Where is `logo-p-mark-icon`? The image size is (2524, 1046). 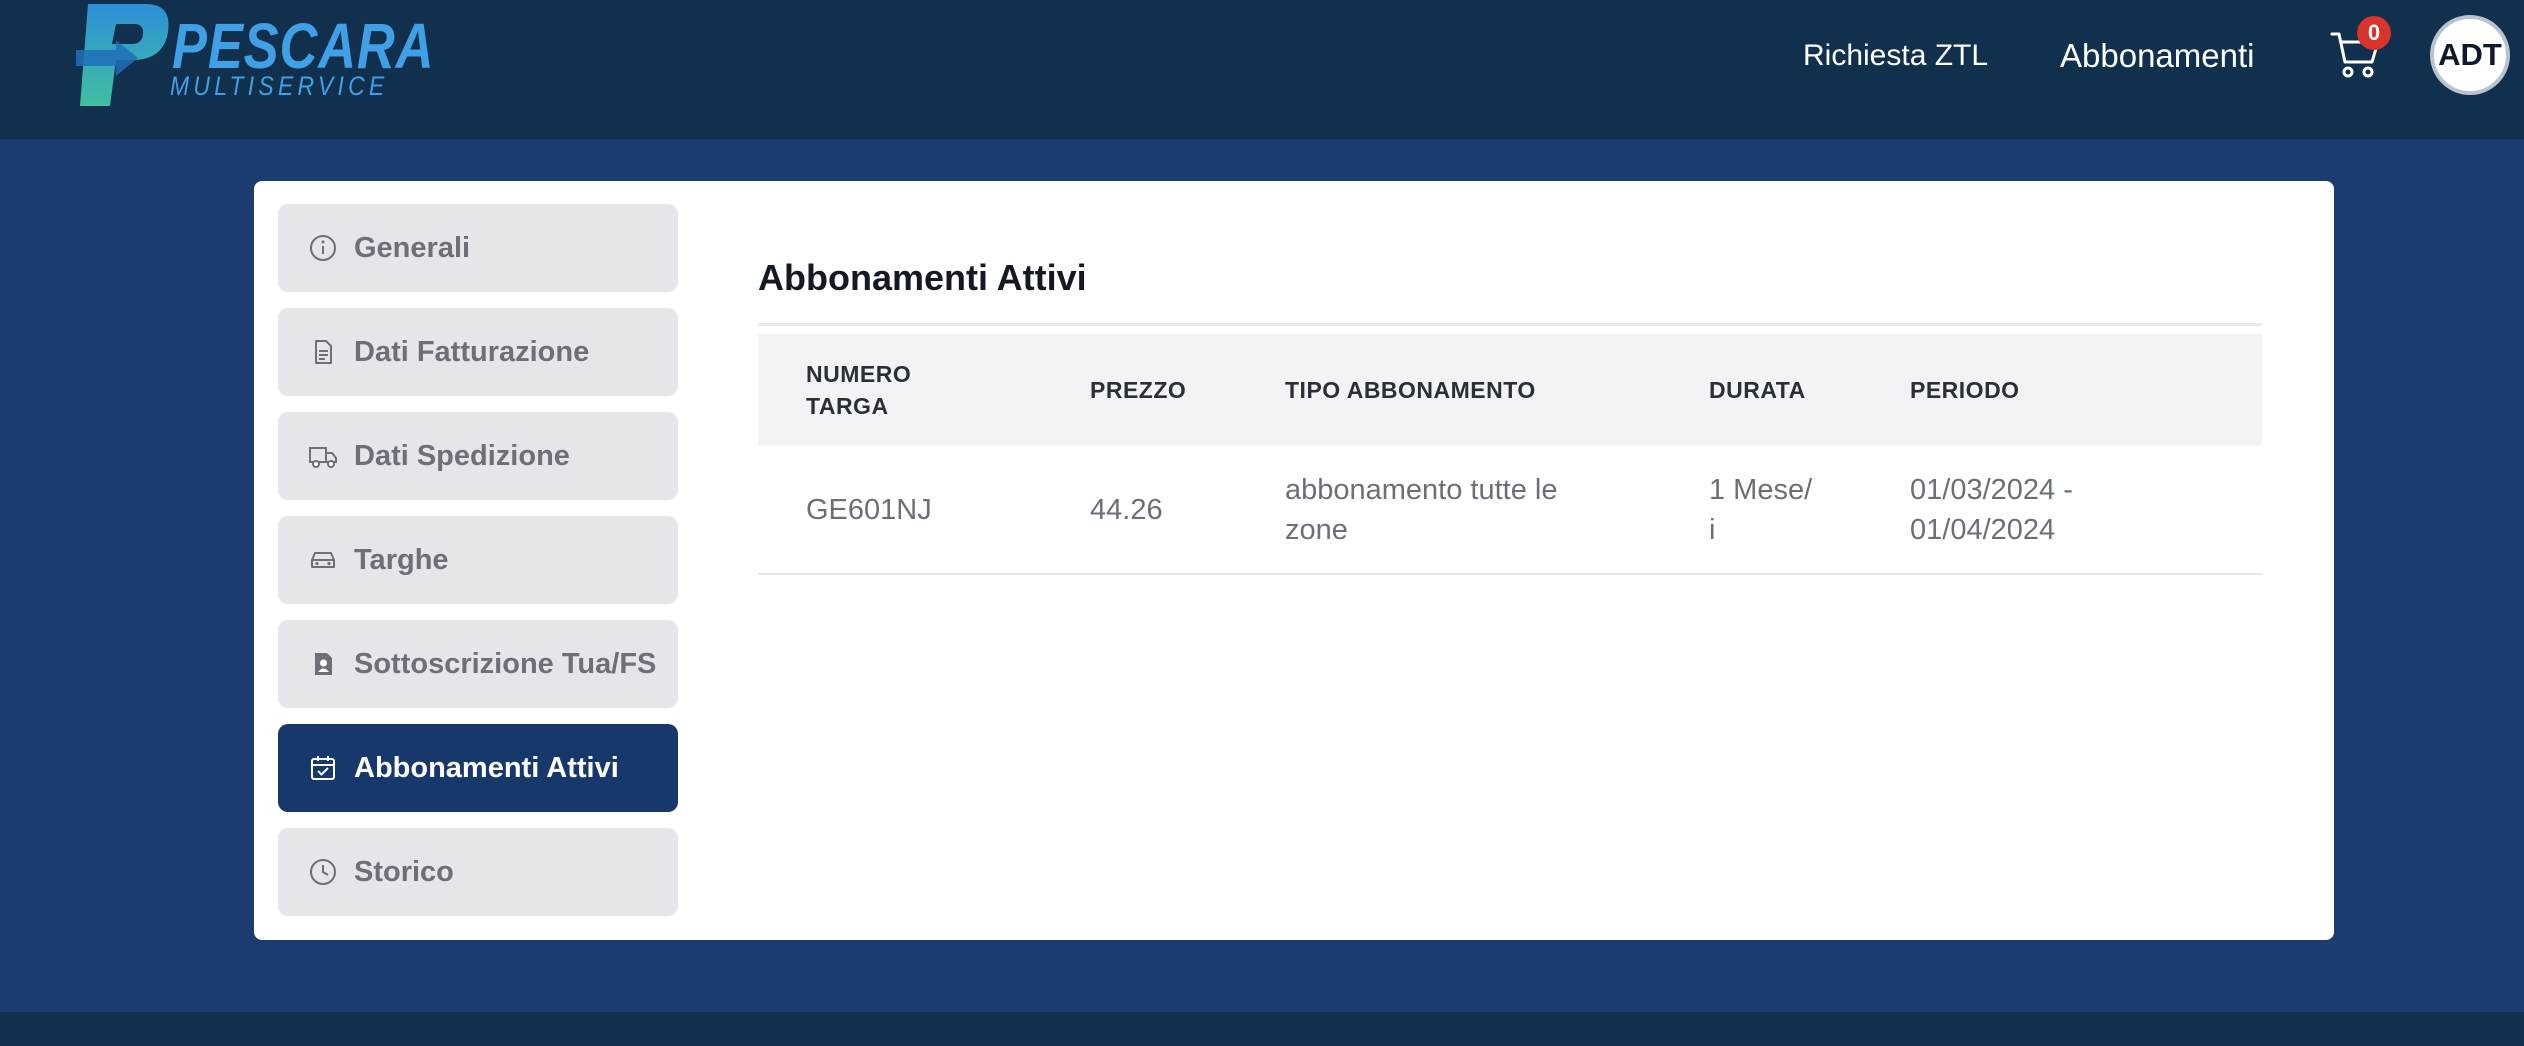
logo-p-mark-icon is located at coordinates (122, 55).